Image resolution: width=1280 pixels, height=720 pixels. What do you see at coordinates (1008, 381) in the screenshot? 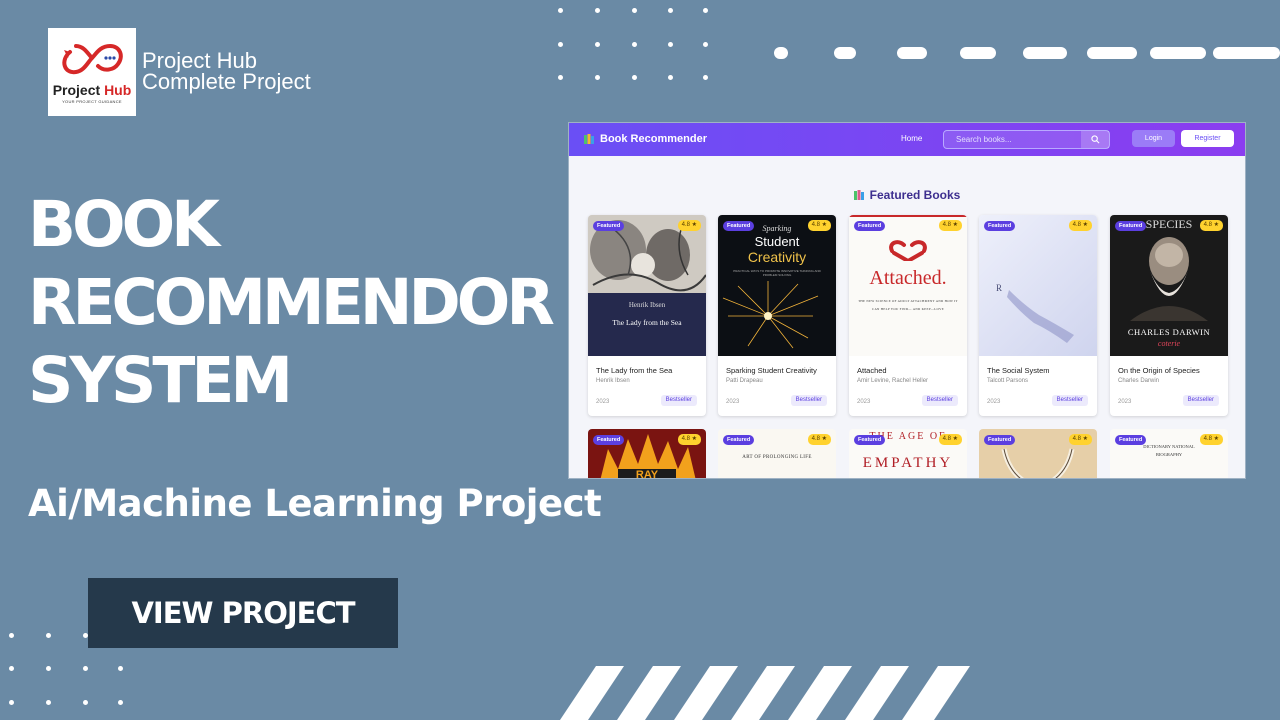
I see `book-author: Talcott Parsons` at bounding box center [1008, 381].